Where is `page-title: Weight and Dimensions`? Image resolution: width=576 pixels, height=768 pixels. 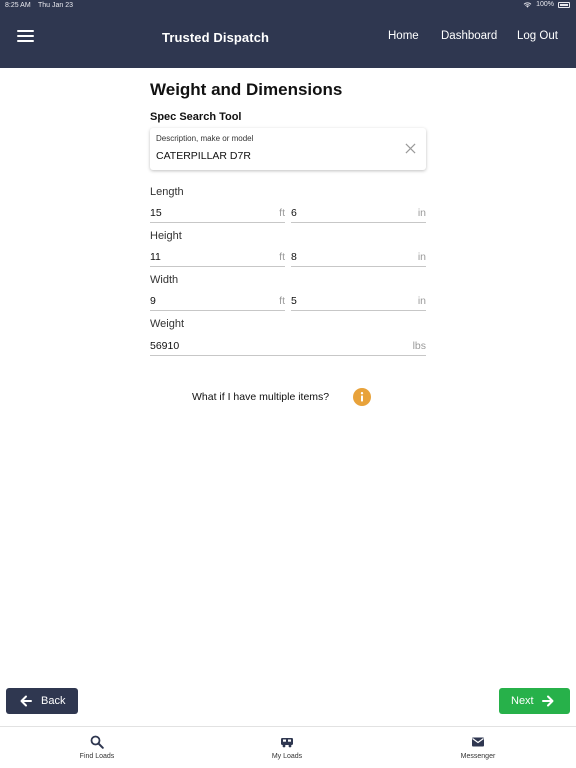
page-title: Weight and Dimensions is located at coordinates (246, 89).